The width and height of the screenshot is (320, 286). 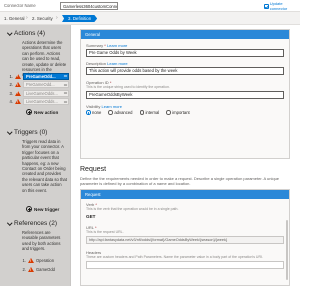 I want to click on visibility-option-important: important, so click(x=178, y=112).